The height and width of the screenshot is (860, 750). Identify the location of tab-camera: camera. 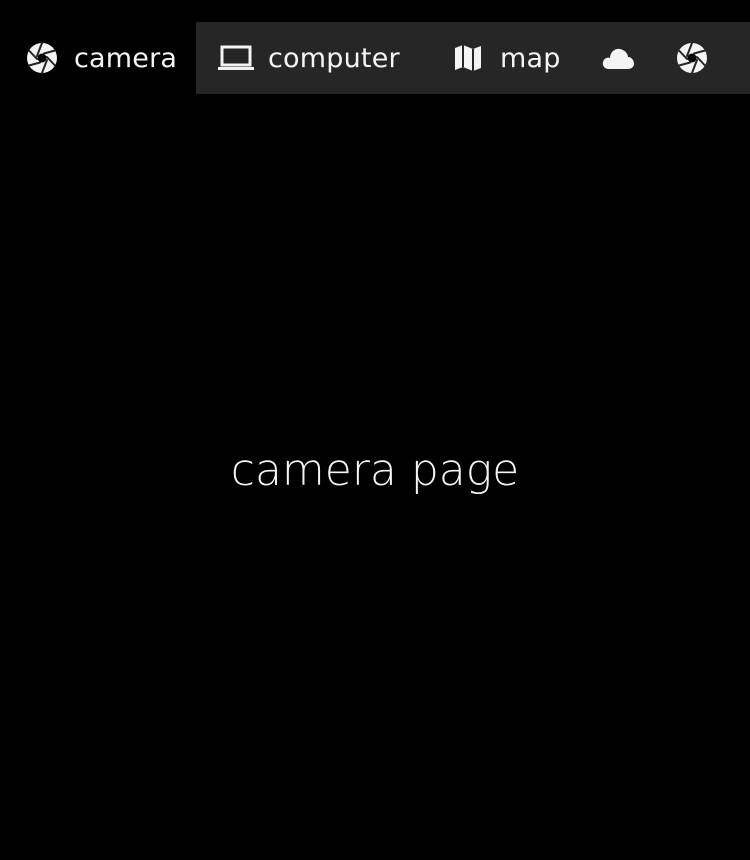
(98, 58).